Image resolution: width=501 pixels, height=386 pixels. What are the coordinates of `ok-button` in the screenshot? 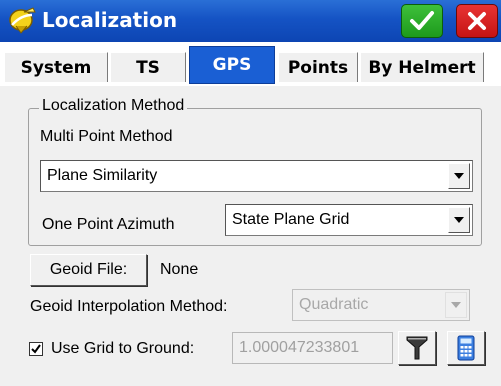 It's located at (422, 21).